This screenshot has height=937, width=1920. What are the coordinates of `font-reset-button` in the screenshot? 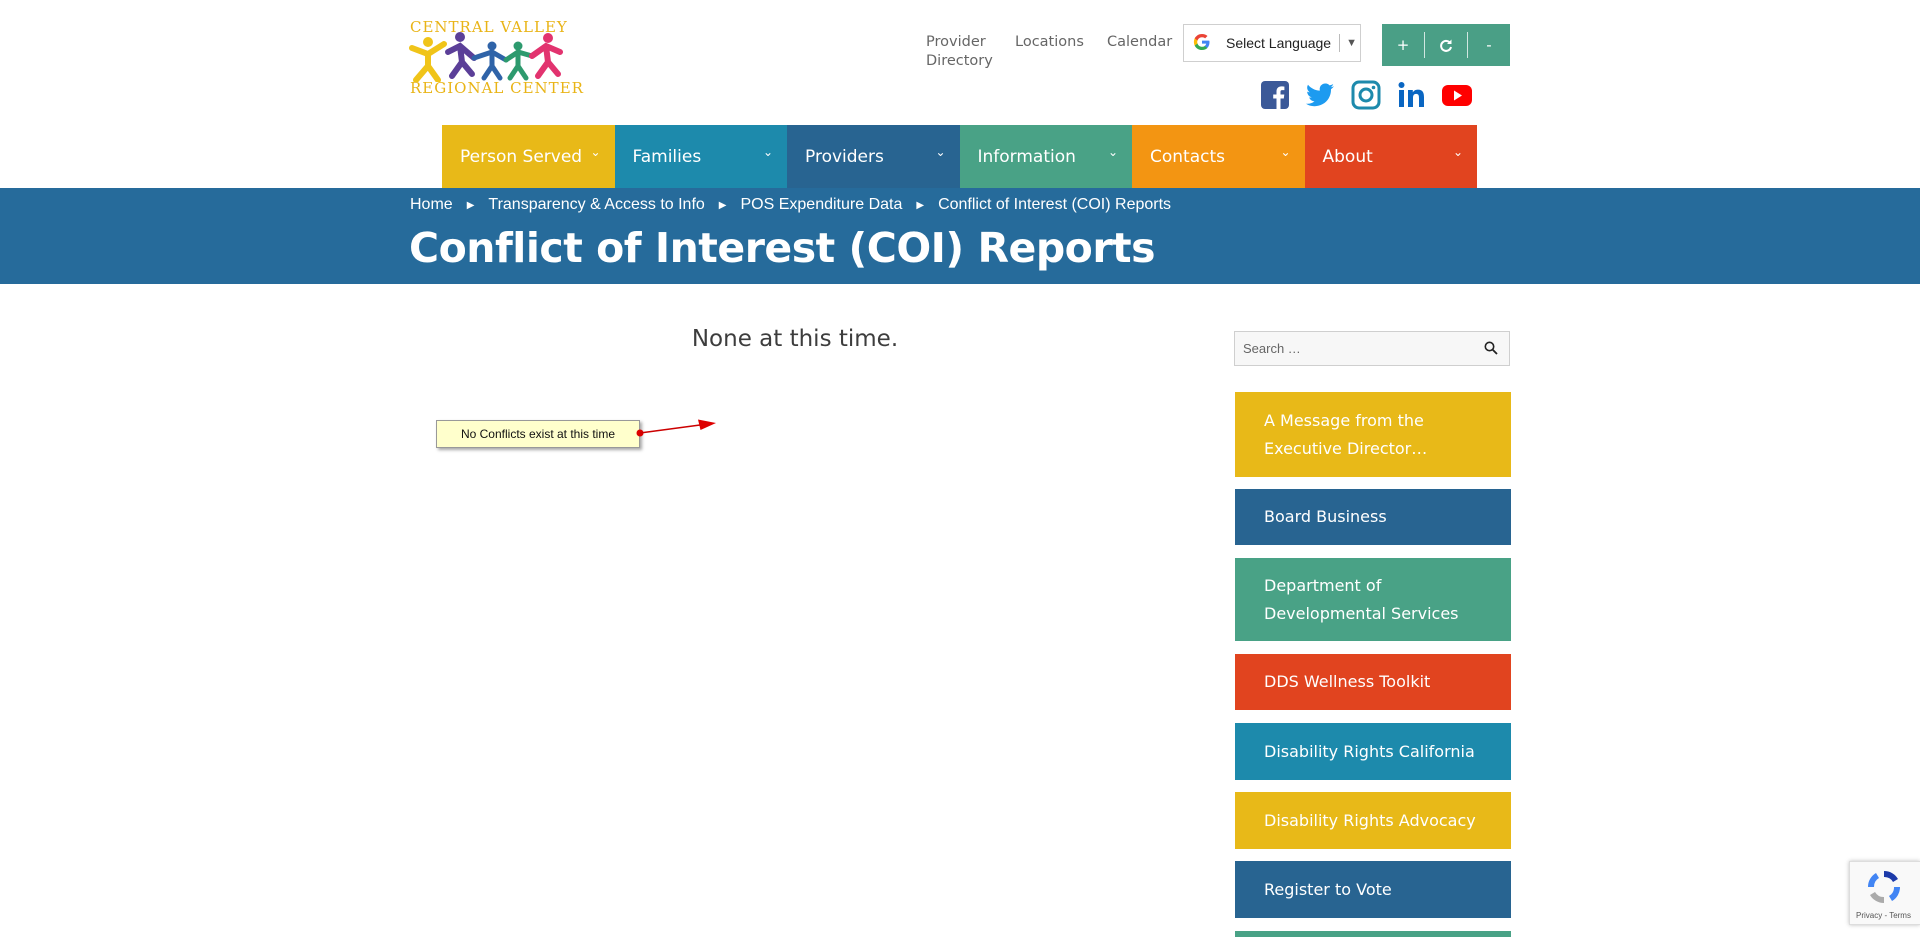 It's located at (1445, 45).